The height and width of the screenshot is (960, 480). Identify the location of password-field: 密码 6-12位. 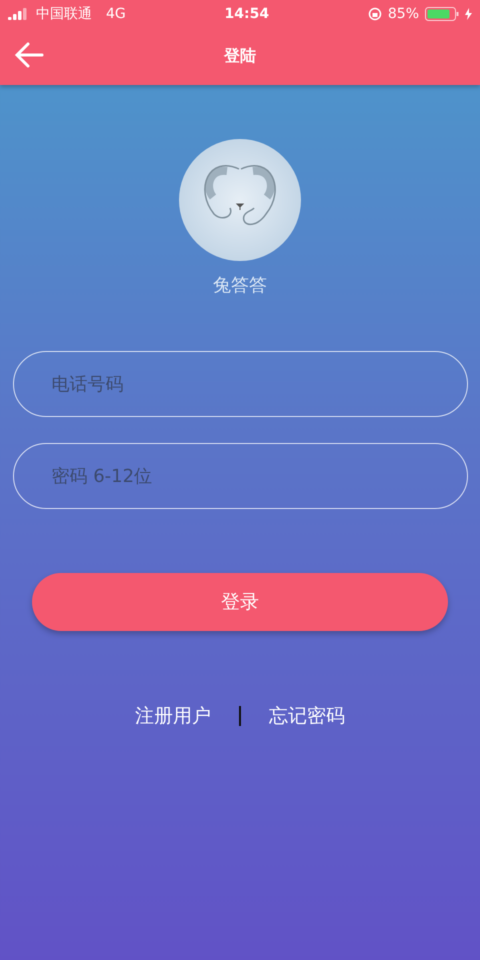
(240, 476).